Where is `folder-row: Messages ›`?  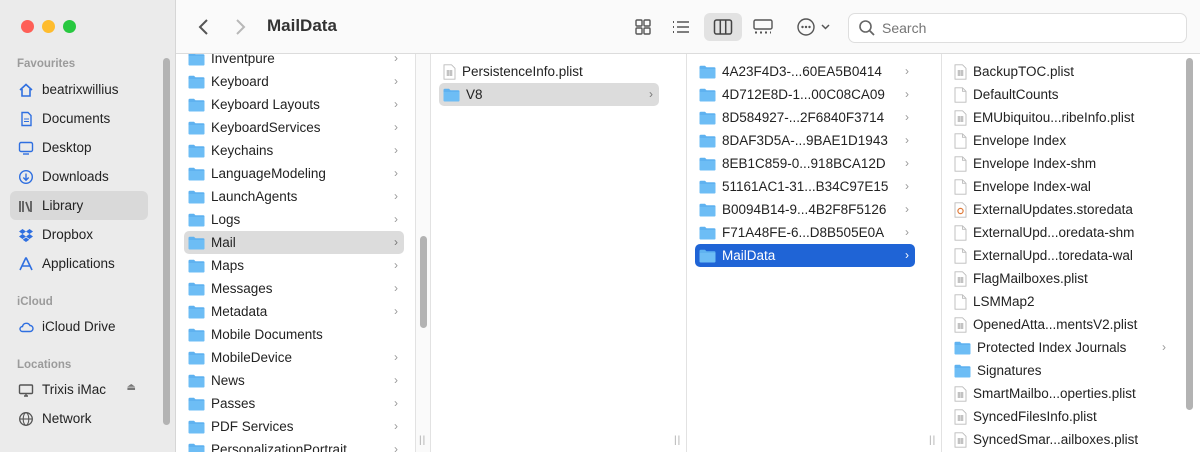 folder-row: Messages › is located at coordinates (294, 288).